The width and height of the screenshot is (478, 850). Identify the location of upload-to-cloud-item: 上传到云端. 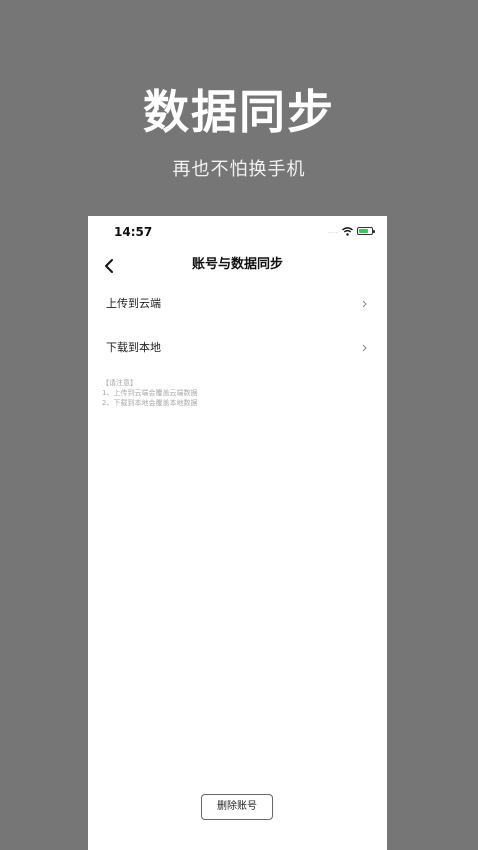
(237, 304).